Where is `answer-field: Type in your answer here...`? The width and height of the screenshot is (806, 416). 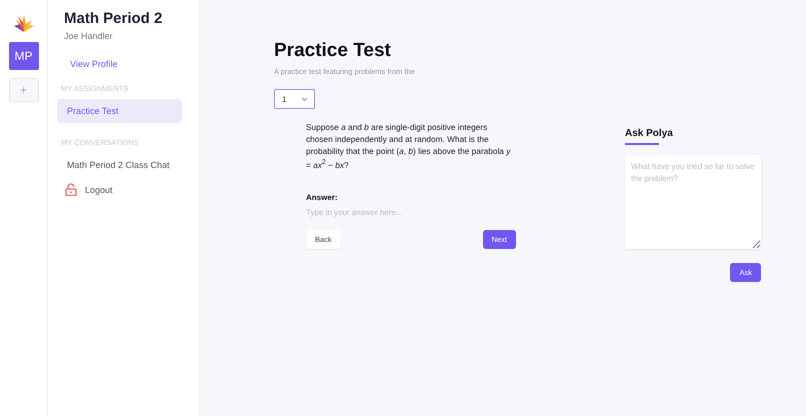
answer-field: Type in your answer here... is located at coordinates (406, 212).